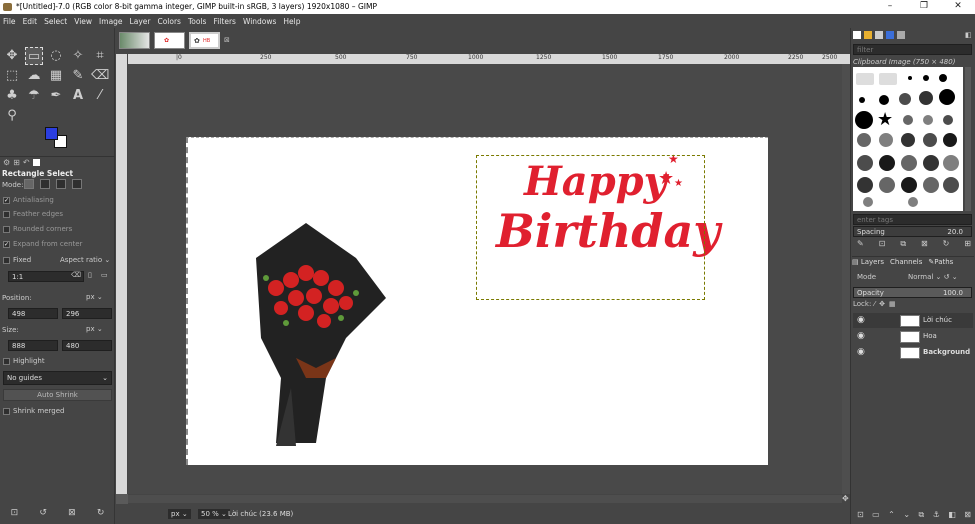 This screenshot has height=524, width=975. Describe the element at coordinates (879, 35) in the screenshot. I see `fonts-tab-icon` at that location.